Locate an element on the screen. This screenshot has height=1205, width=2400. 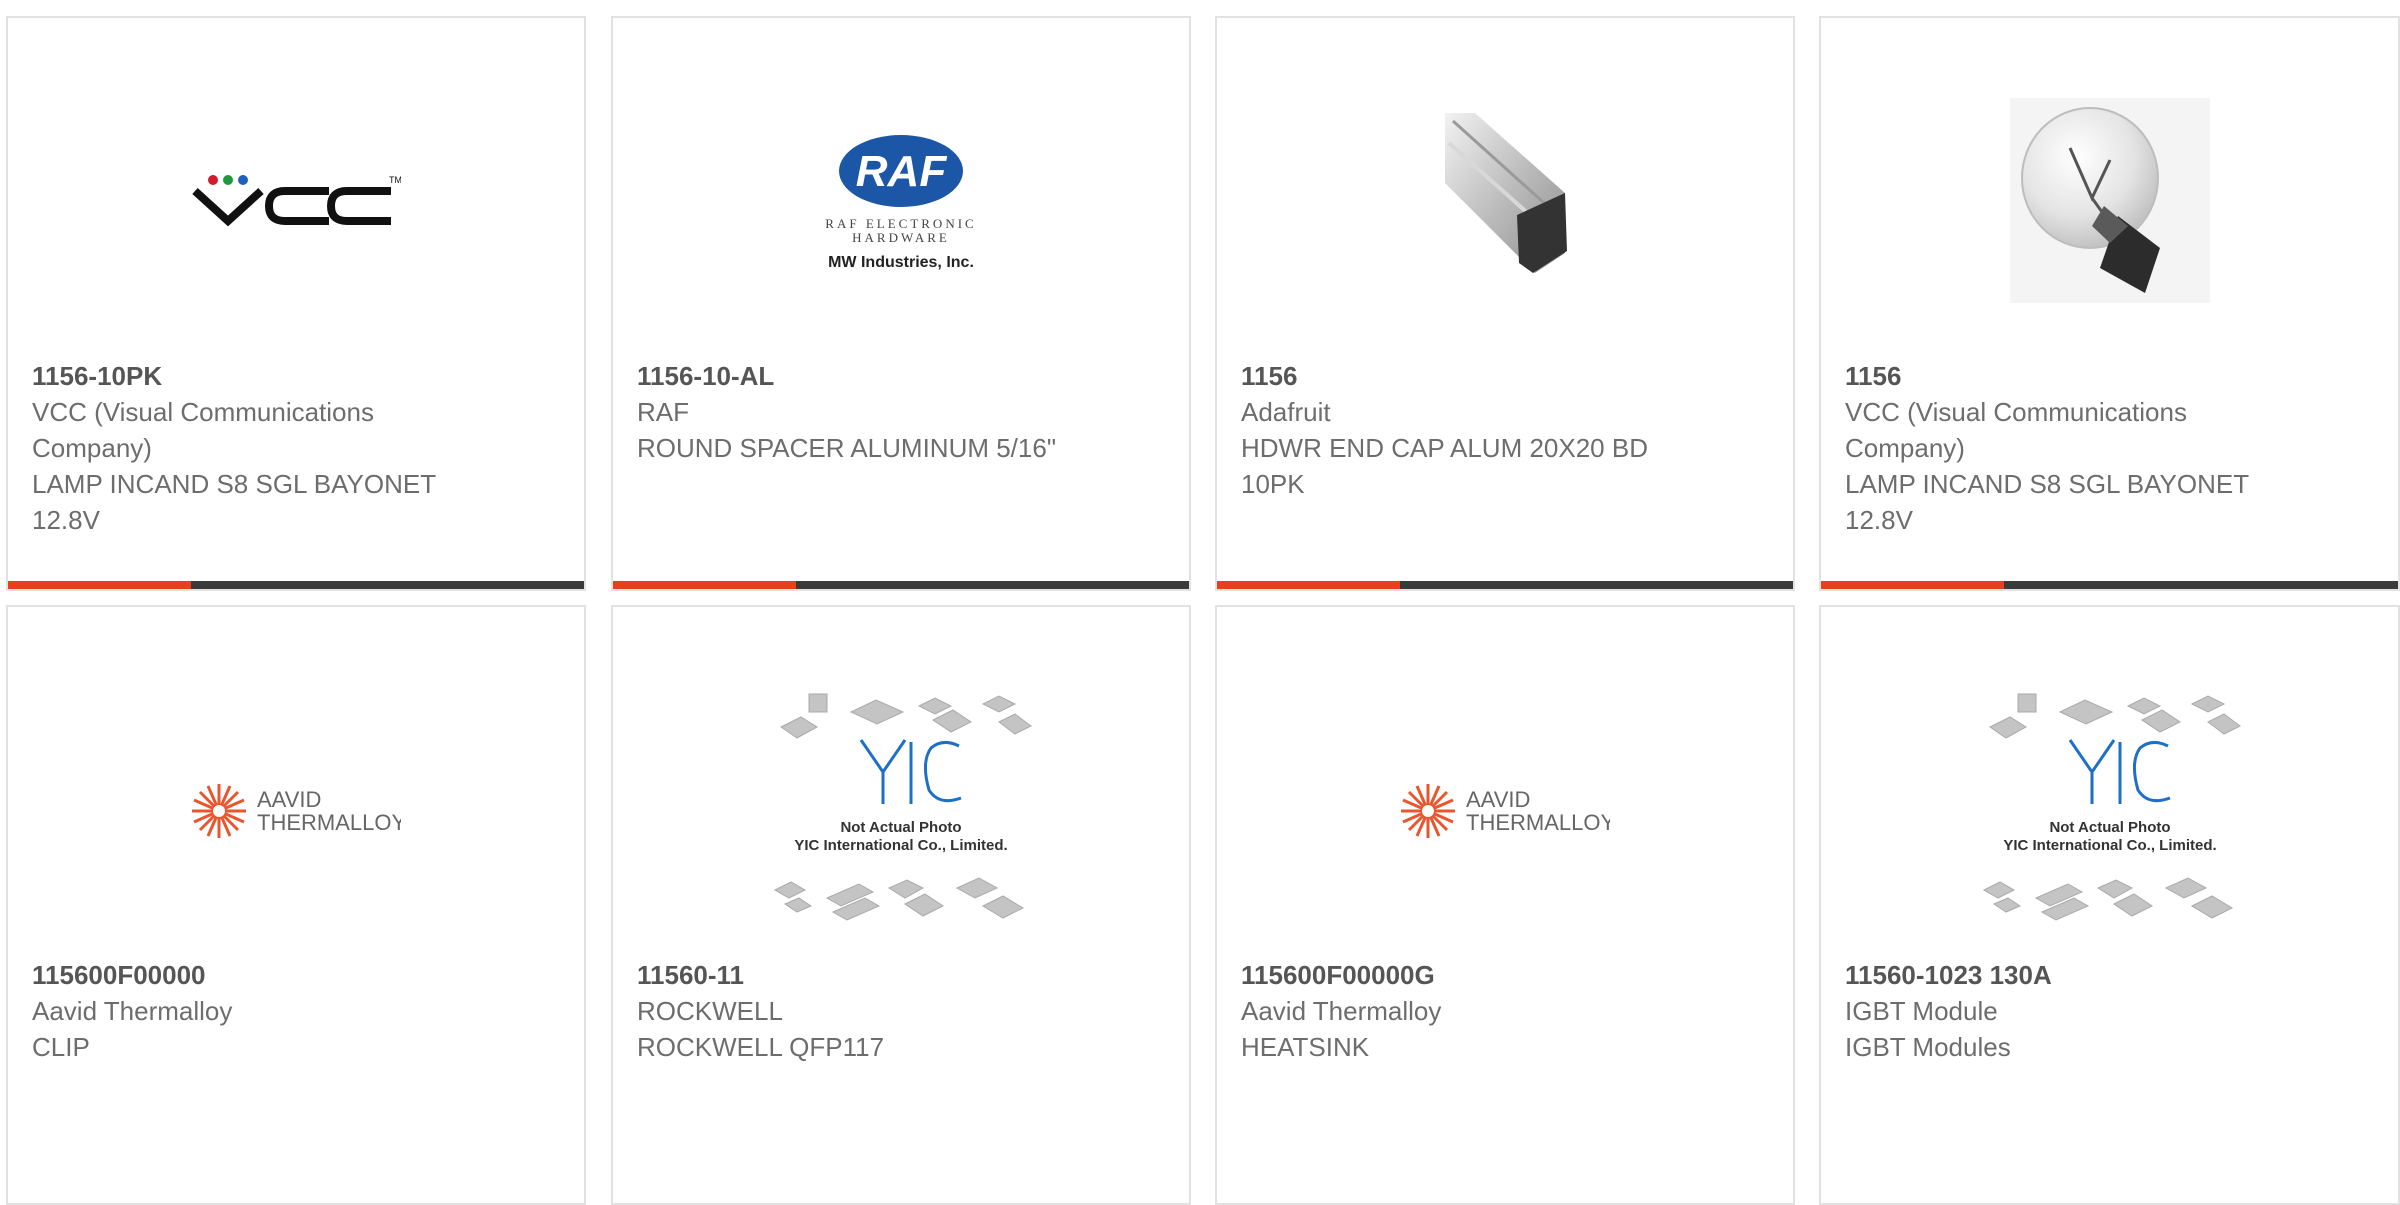
manufacturer-name: IGBT Module is located at coordinates (1921, 1011).